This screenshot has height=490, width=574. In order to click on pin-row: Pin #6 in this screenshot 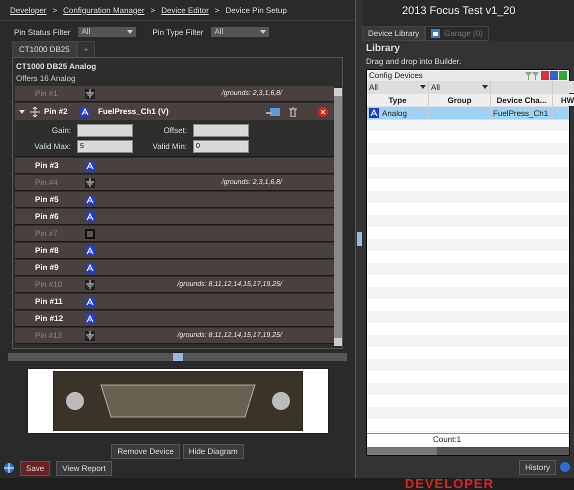, I will do `click(174, 217)`.